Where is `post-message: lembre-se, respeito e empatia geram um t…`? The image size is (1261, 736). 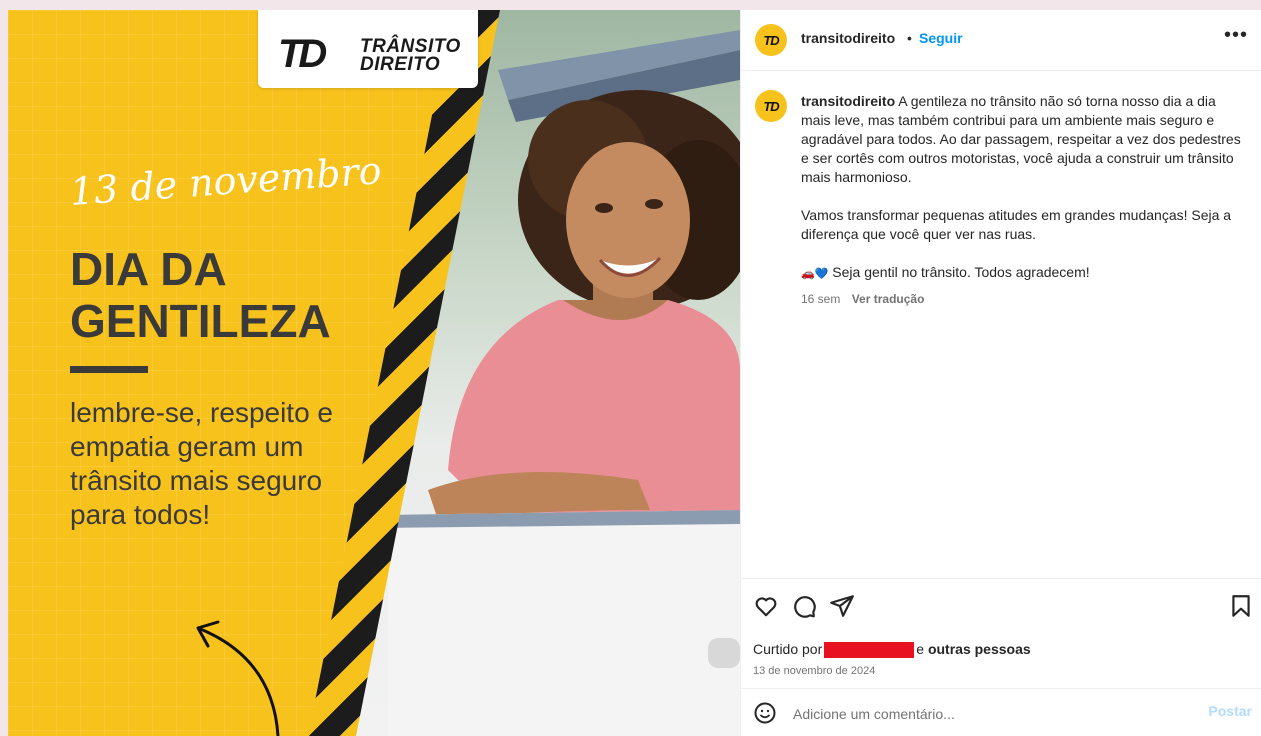 post-message: lembre-se, respeito e empatia geram um t… is located at coordinates (202, 463).